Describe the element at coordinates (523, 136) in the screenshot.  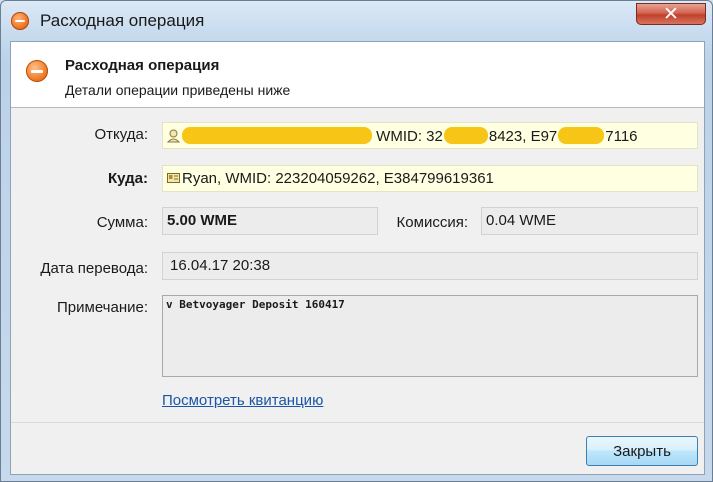
I see `from-wmid-mid: 8423, E97` at that location.